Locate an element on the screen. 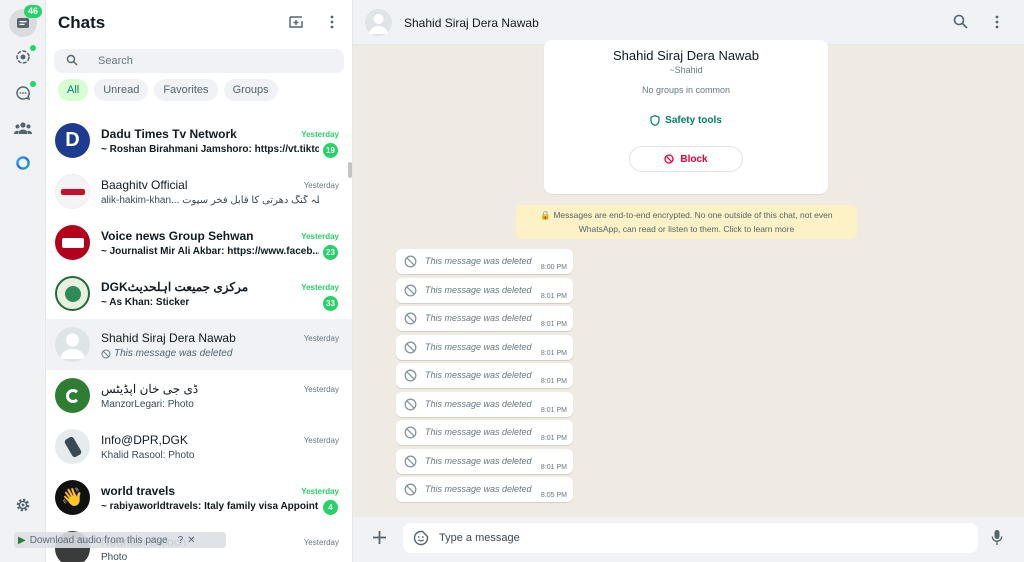 This screenshot has width=1024, height=562. voice-message-button is located at coordinates (997, 540).